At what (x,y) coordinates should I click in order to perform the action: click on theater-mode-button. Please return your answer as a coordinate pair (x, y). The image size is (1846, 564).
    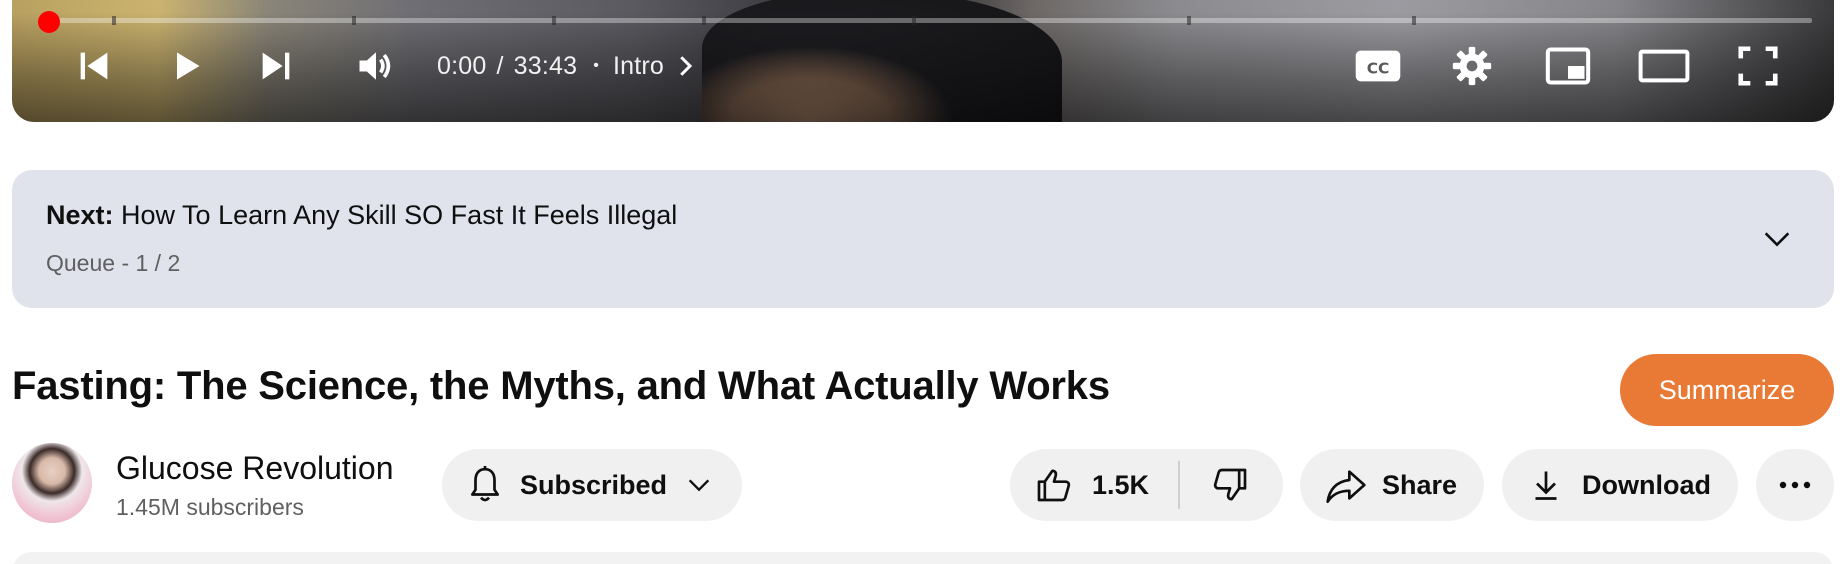
    Looking at the image, I should click on (1664, 66).